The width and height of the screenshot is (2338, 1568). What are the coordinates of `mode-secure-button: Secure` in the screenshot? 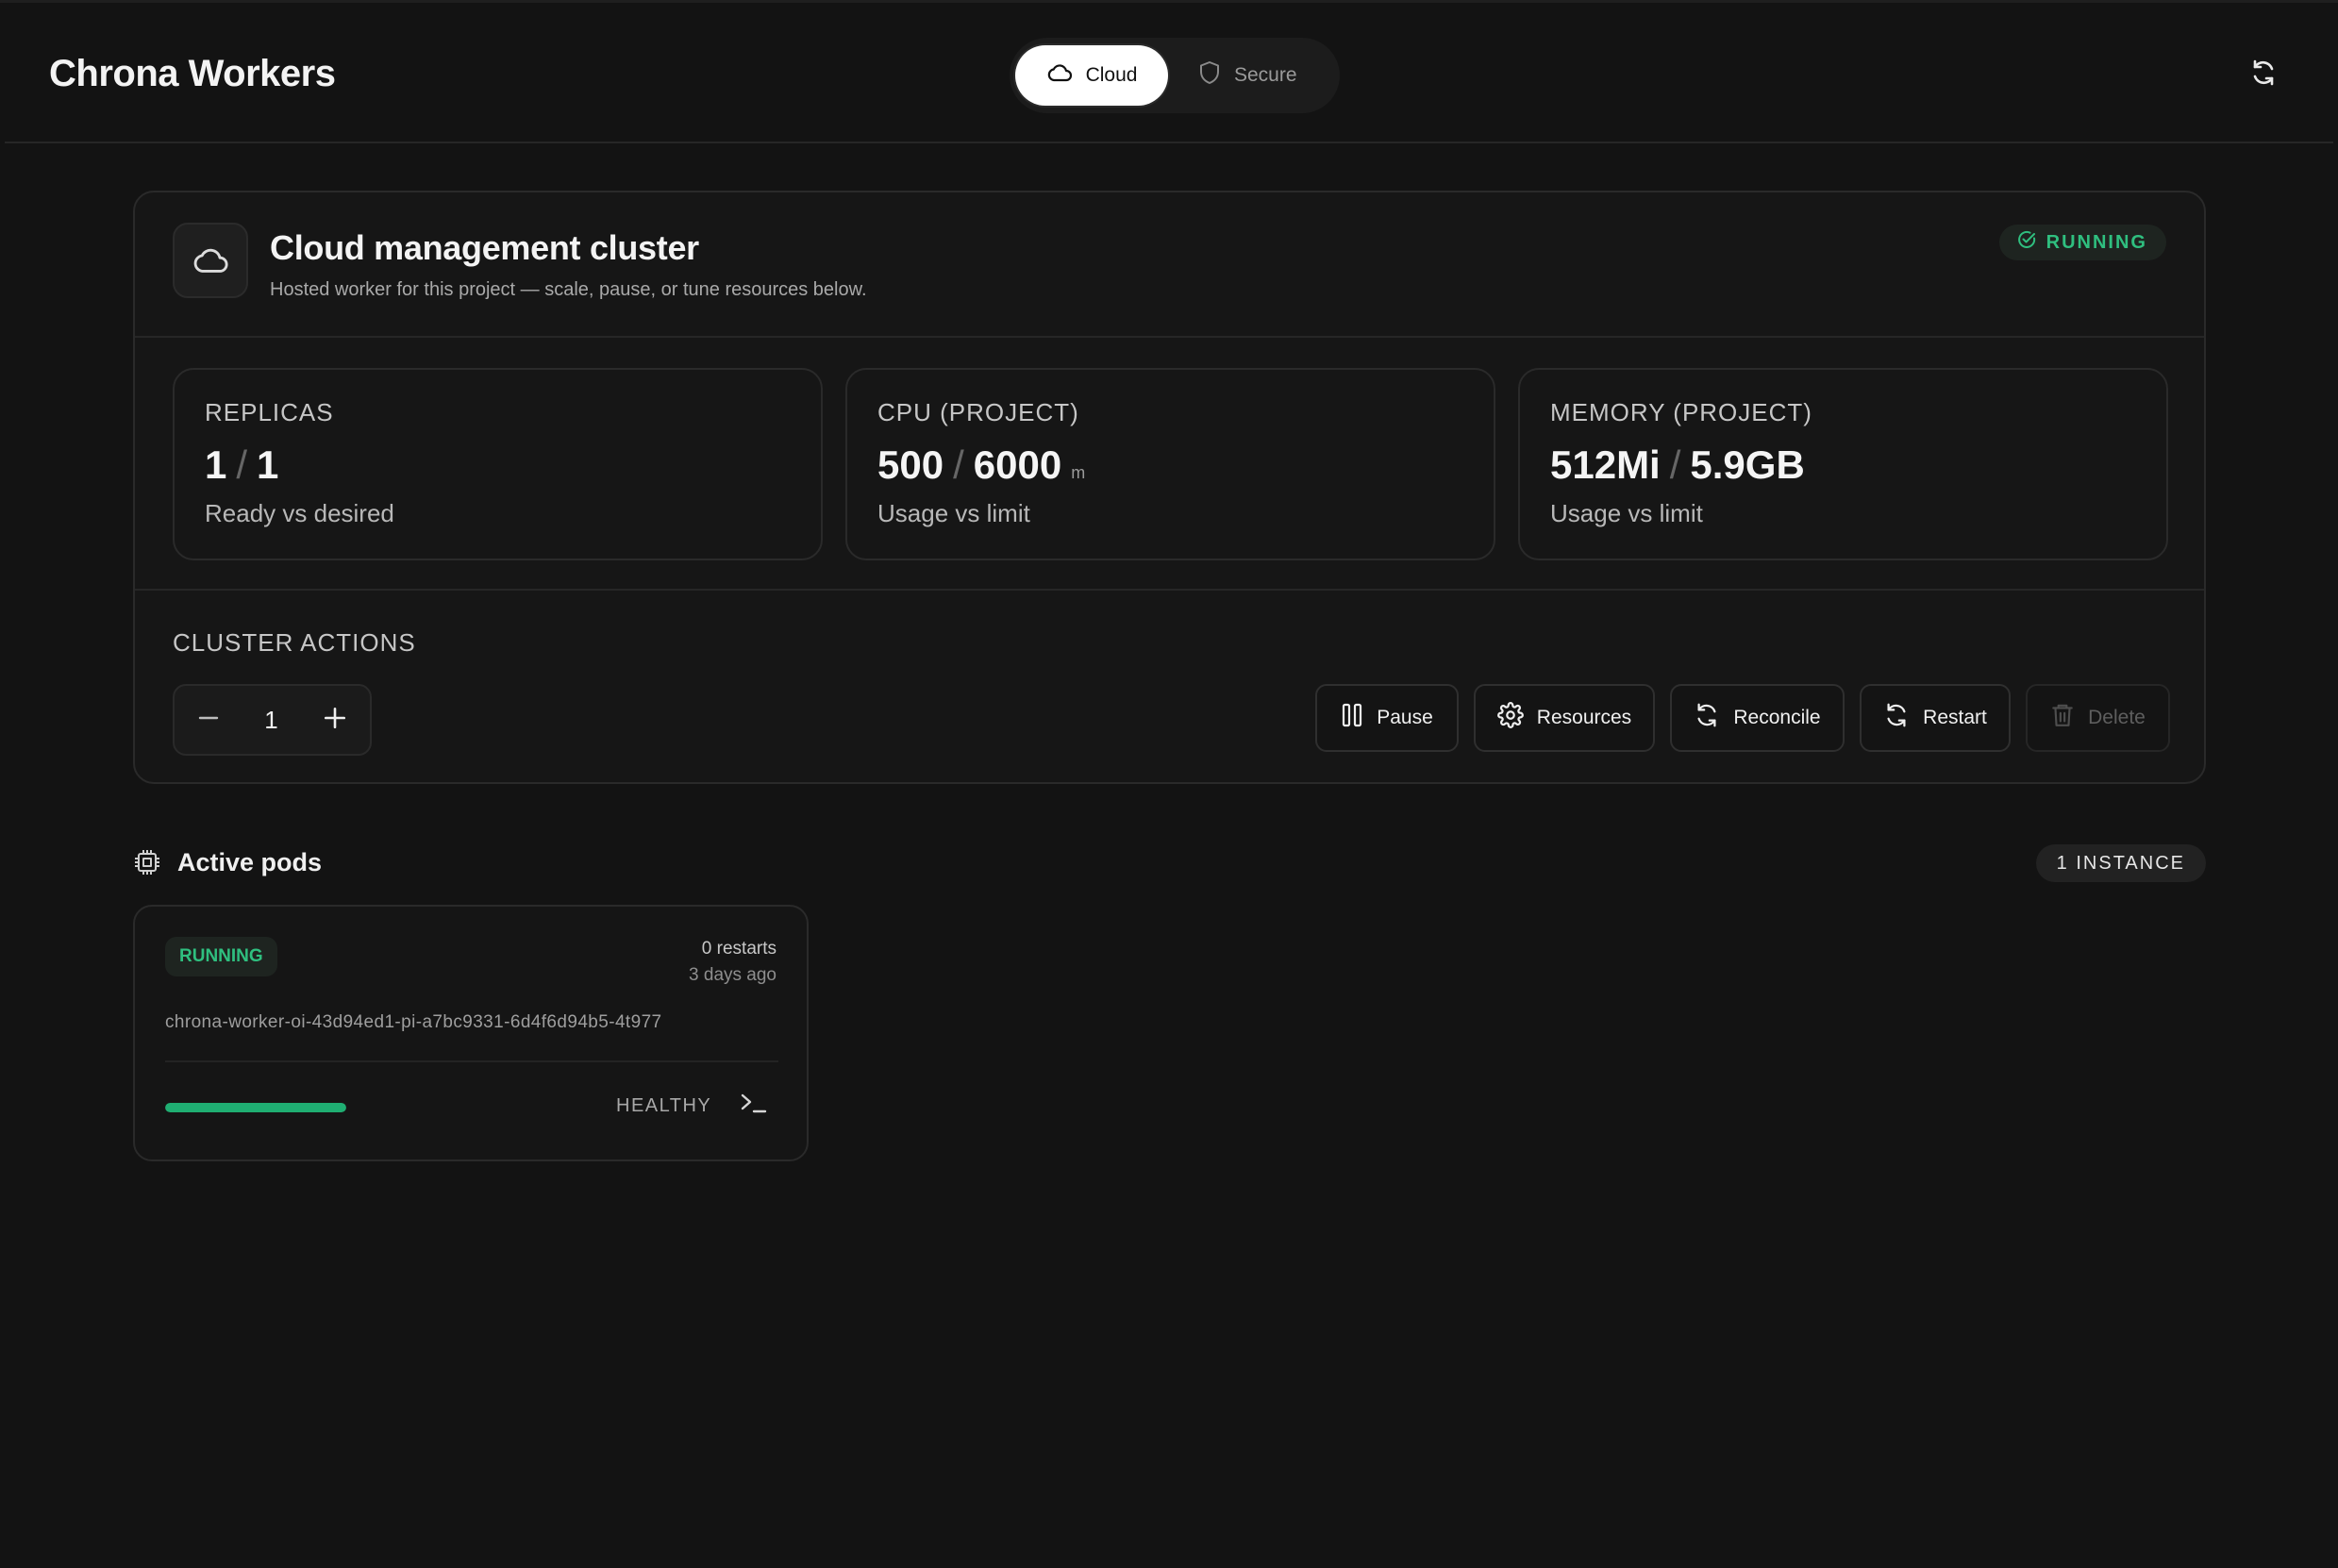 It's located at (1264, 75).